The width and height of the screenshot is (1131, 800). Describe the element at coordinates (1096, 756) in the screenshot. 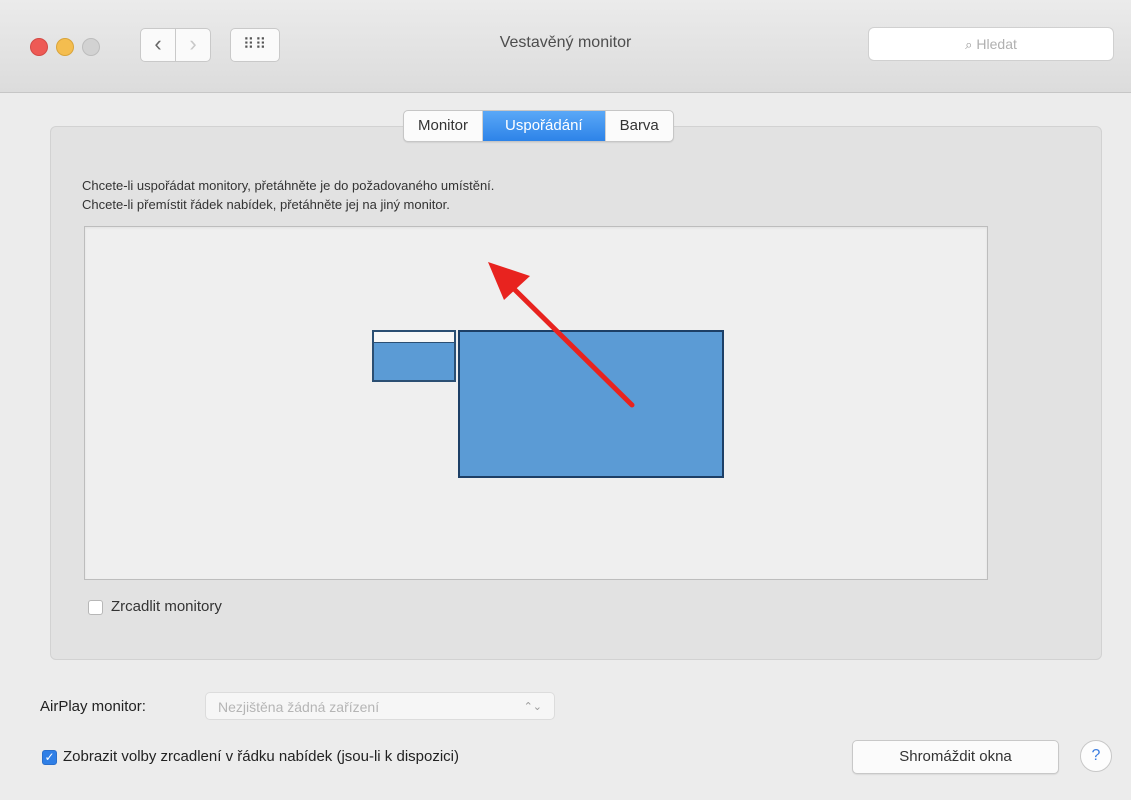

I see `help-button: ?` at that location.